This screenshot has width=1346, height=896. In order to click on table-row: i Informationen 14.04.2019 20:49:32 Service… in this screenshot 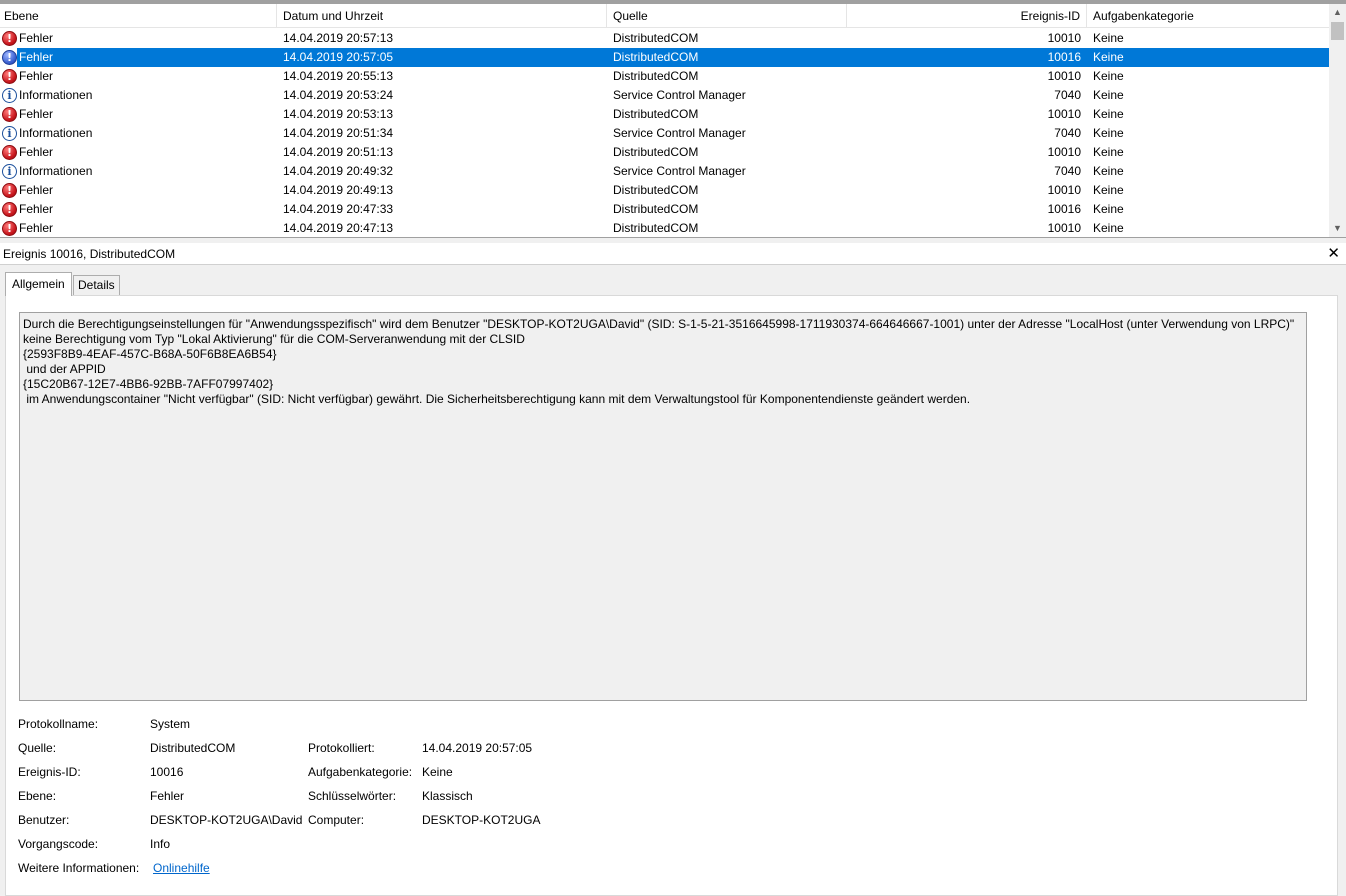, I will do `click(664, 171)`.